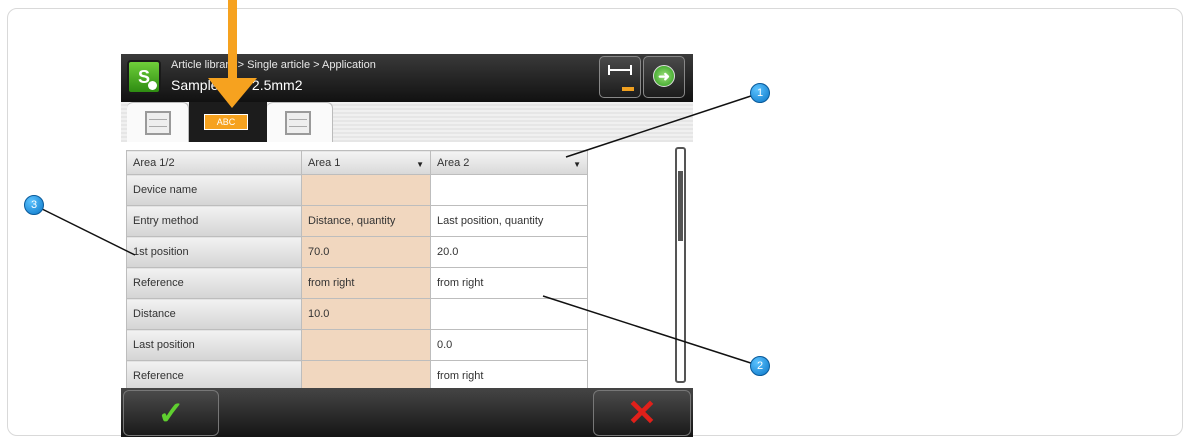 The image size is (1192, 443). Describe the element at coordinates (760, 366) in the screenshot. I see `callout-marker-2: 2` at that location.